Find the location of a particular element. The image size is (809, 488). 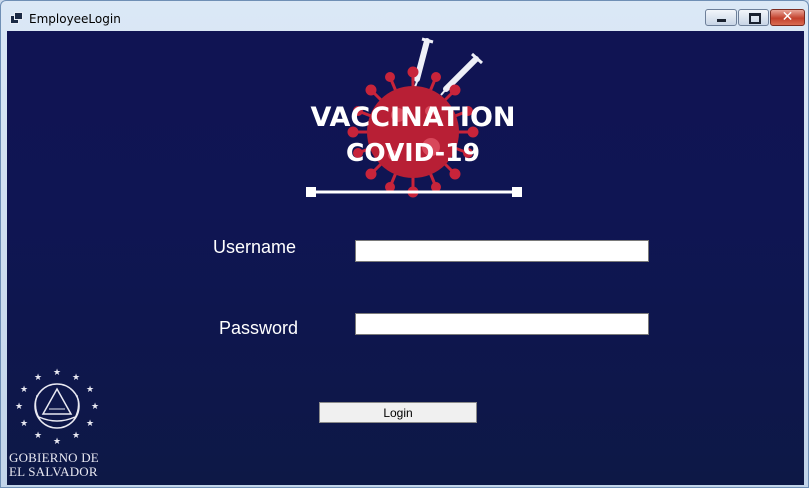

syringe-right is located at coordinates (462, 74).